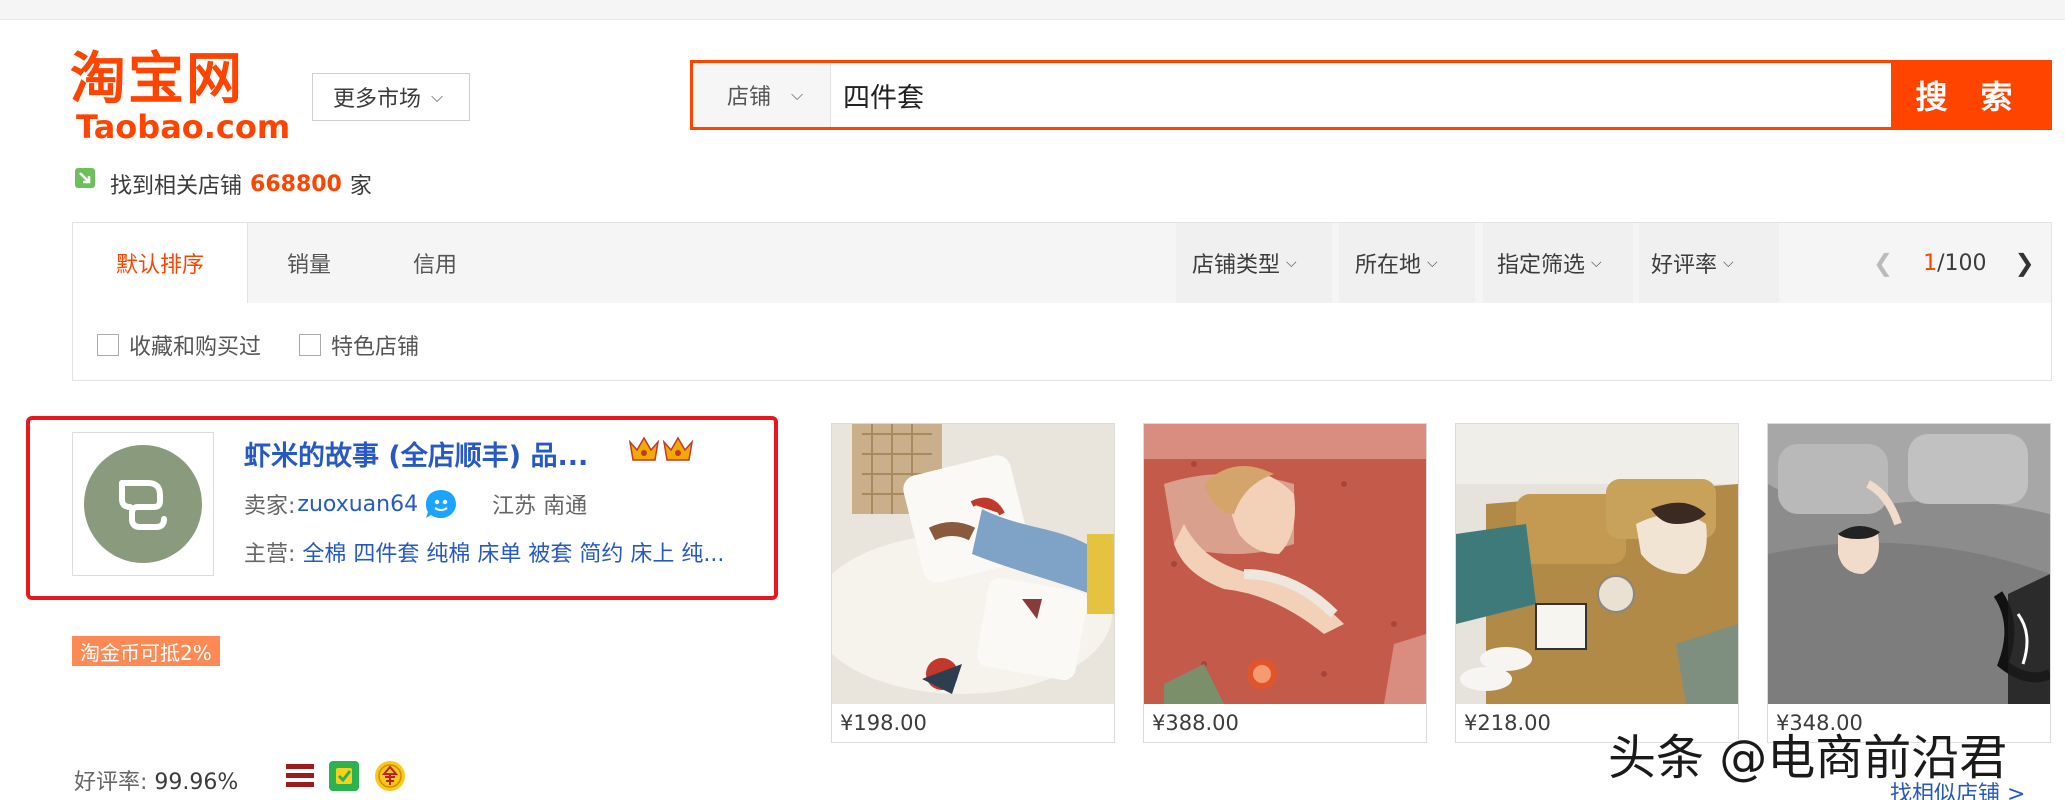  What do you see at coordinates (111, 782) in the screenshot?
I see `rating-label: 好评率:` at bounding box center [111, 782].